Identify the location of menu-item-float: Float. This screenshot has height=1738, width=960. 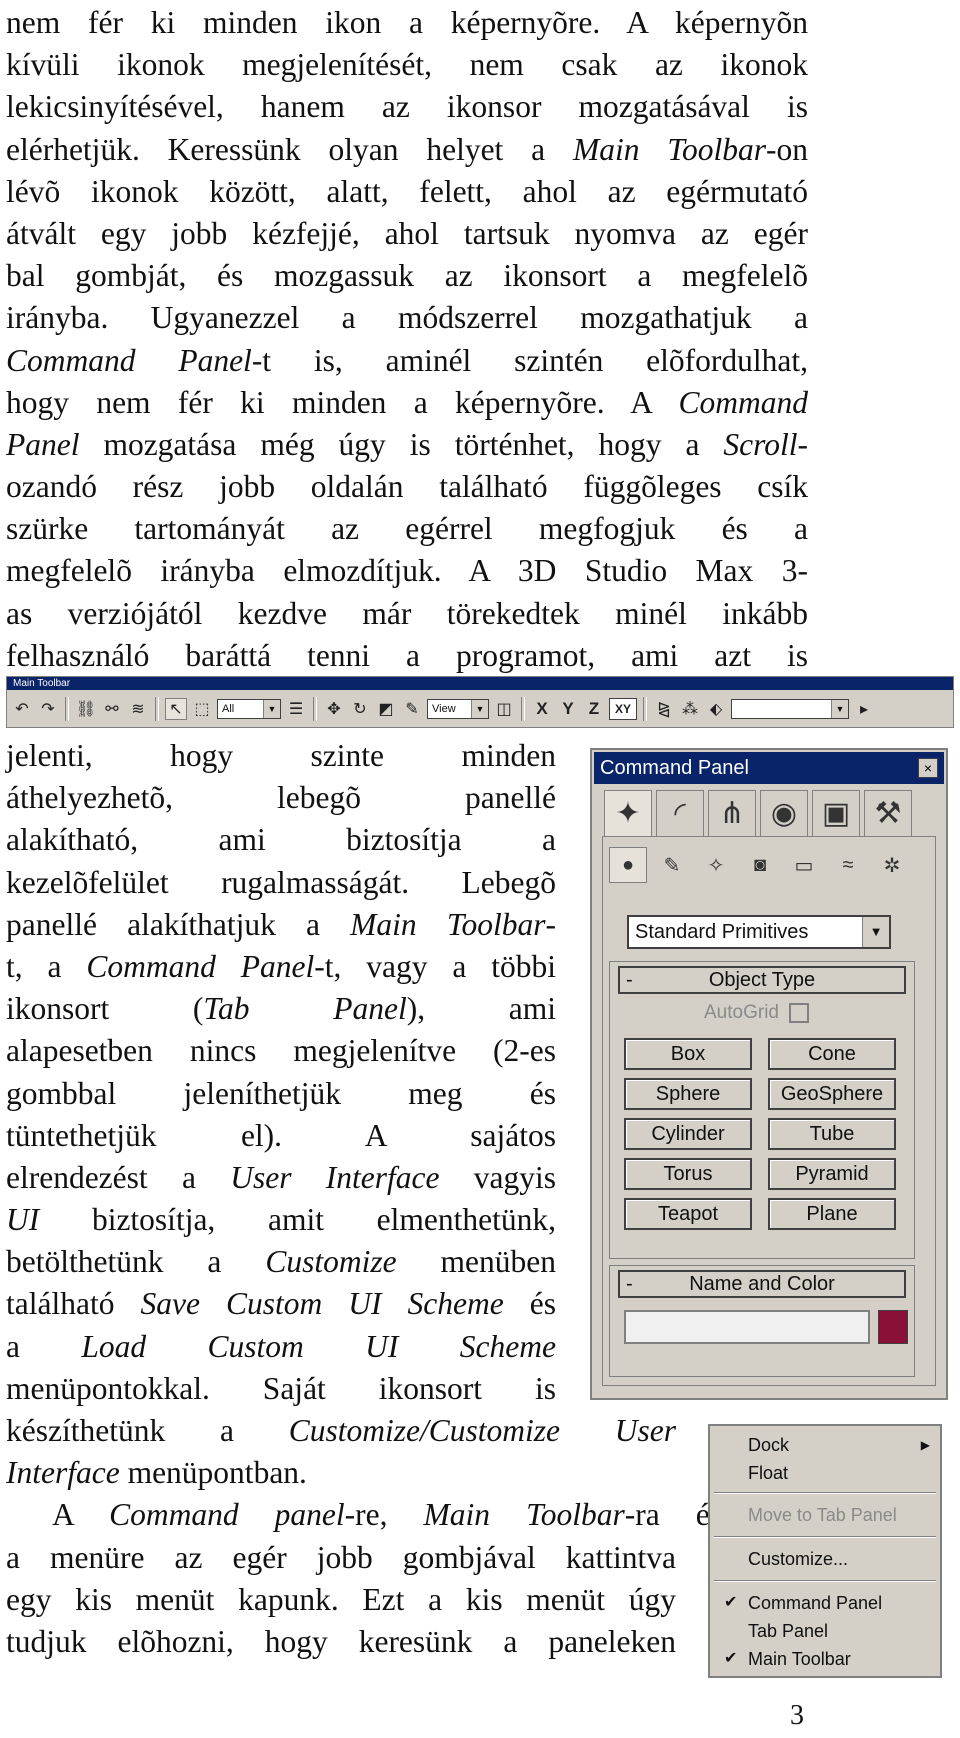
(825, 1473).